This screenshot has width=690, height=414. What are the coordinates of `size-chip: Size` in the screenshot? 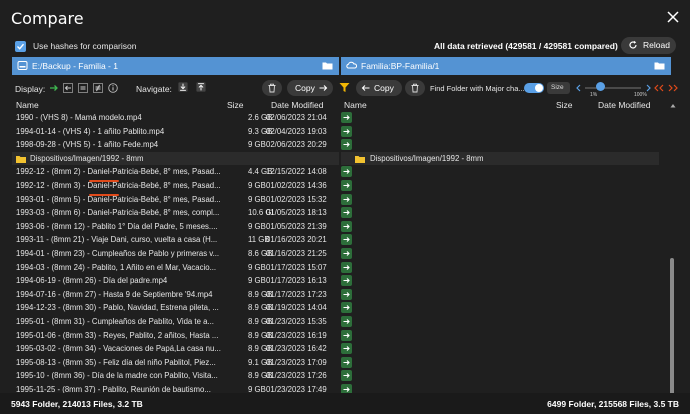 It's located at (558, 88).